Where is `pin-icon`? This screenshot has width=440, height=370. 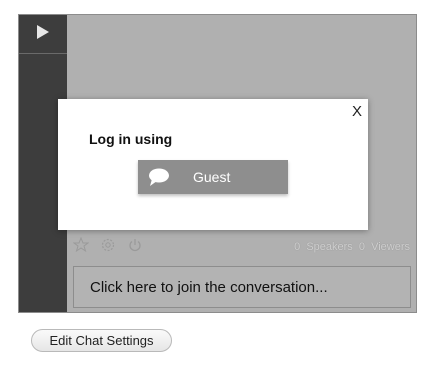
pin-icon is located at coordinates (81, 244).